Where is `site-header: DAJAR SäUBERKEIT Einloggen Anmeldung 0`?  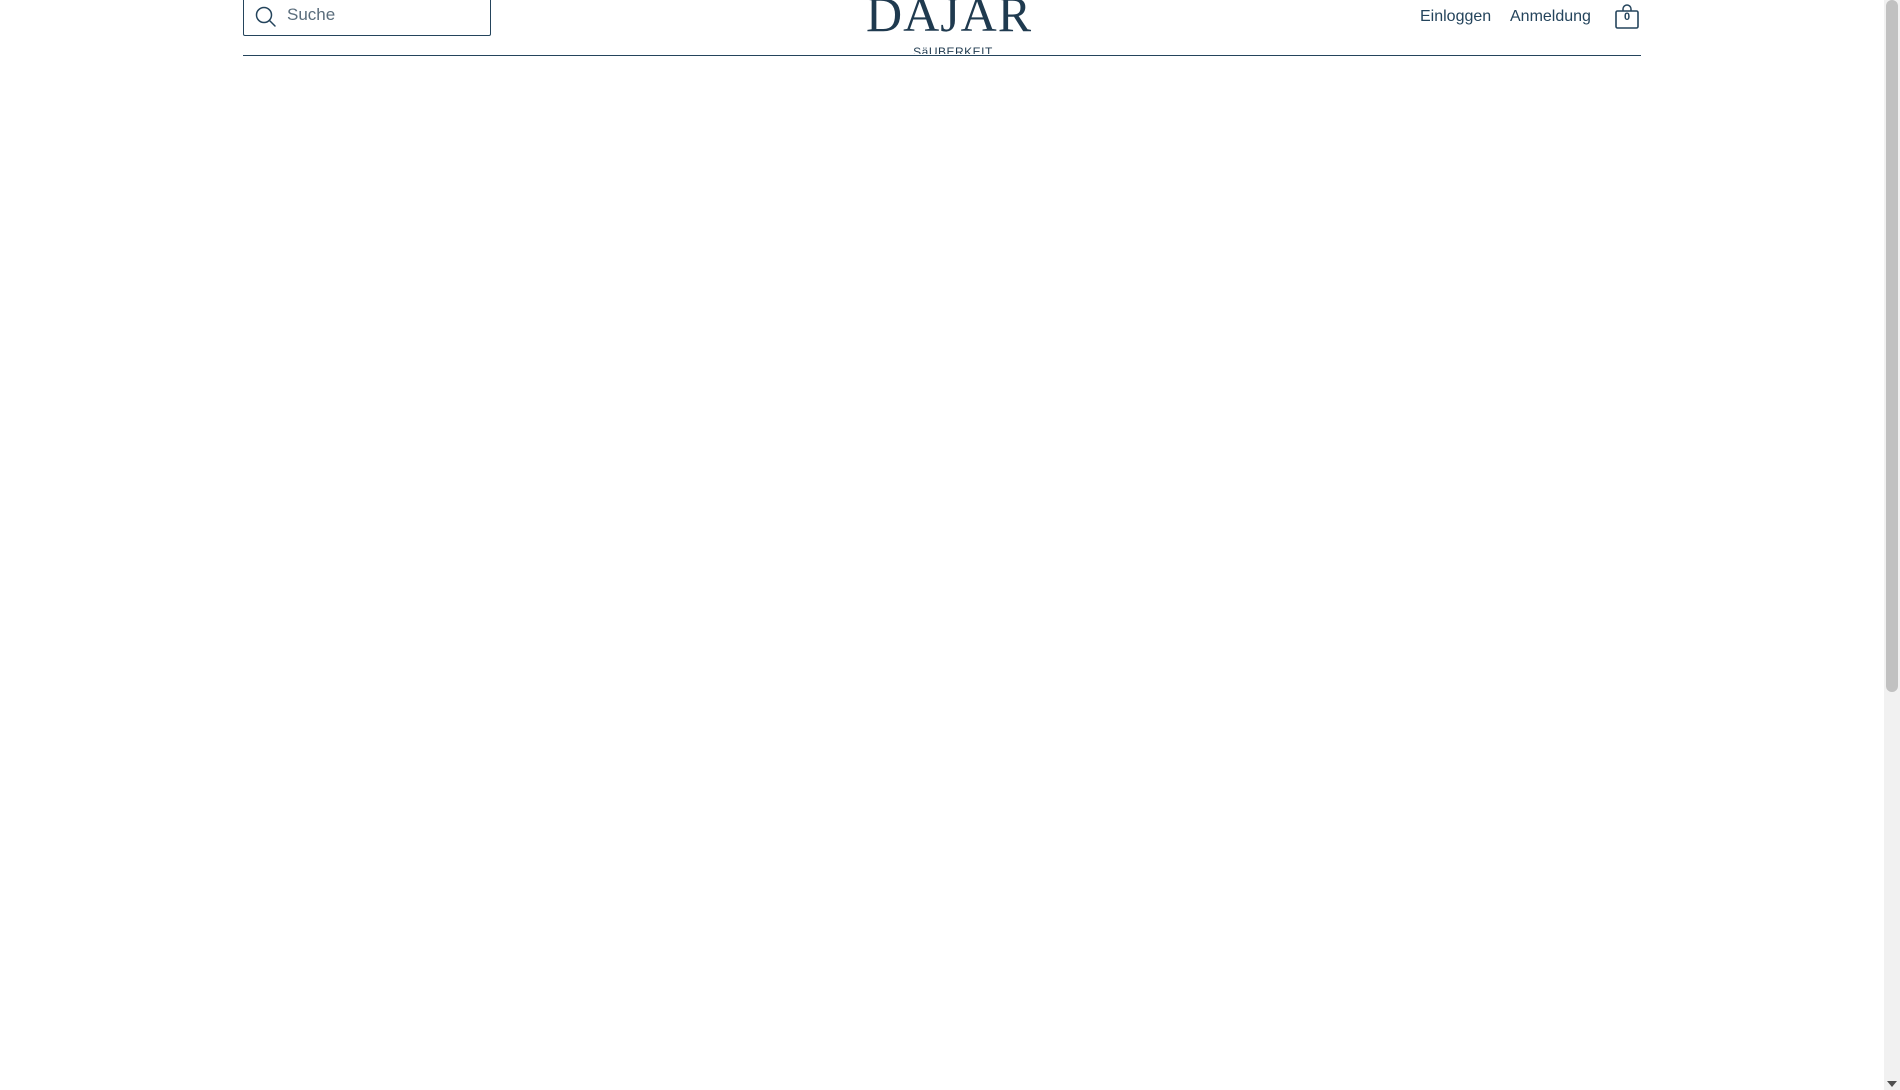
site-header: DAJAR SäUBERKEIT Einloggen Anmeldung 0 is located at coordinates (942, 28).